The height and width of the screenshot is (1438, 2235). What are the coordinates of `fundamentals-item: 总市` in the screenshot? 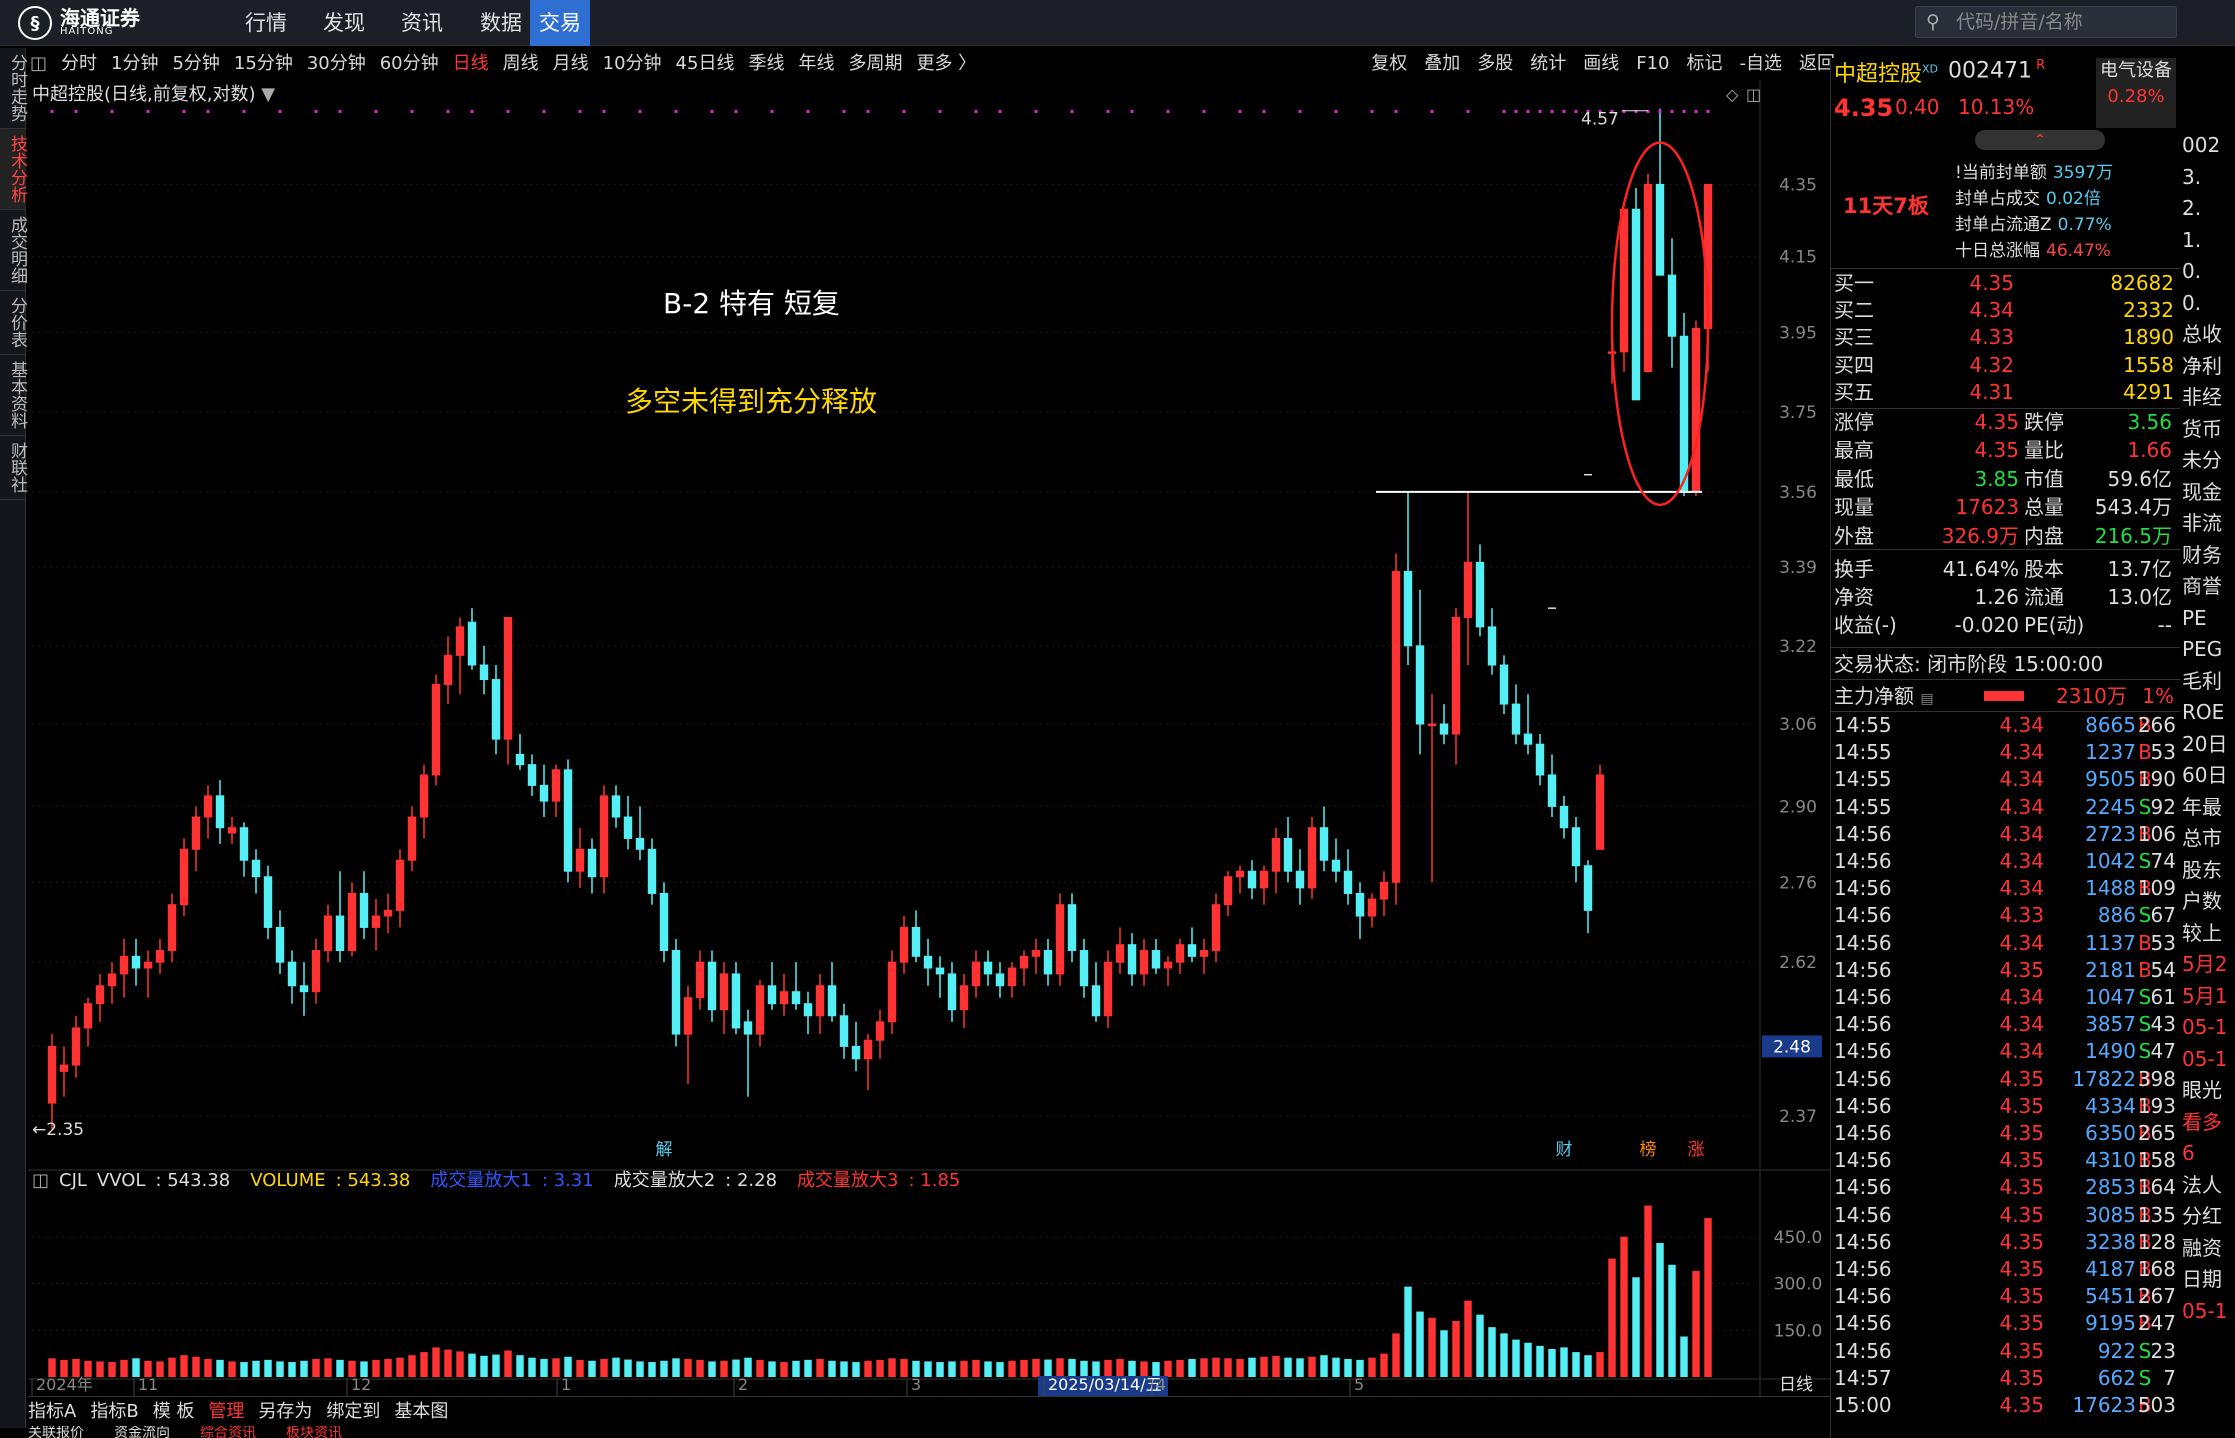 It's located at (2208, 839).